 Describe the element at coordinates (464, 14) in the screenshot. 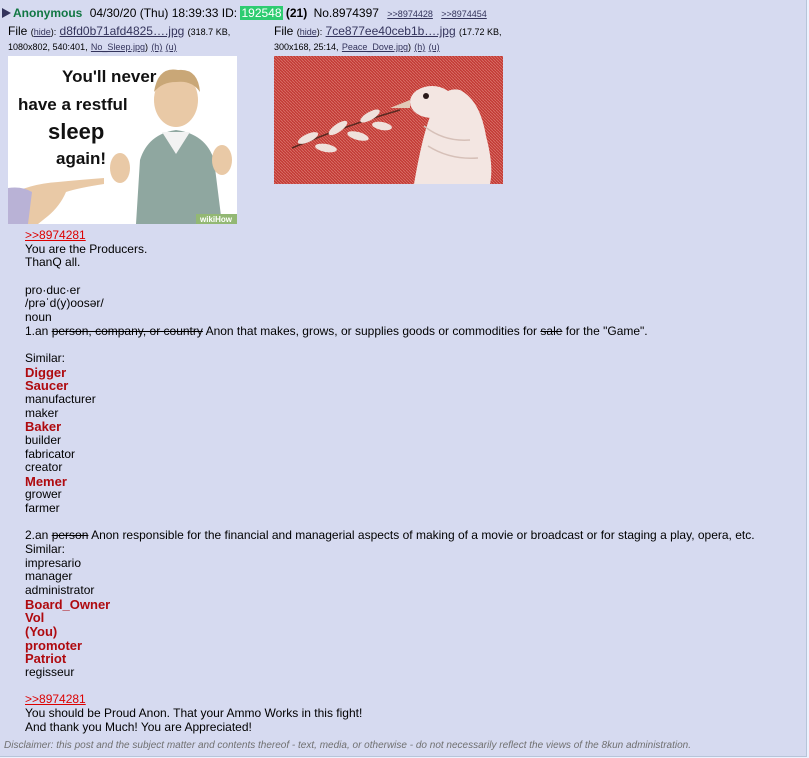

I see `backlink: >>8974454` at that location.